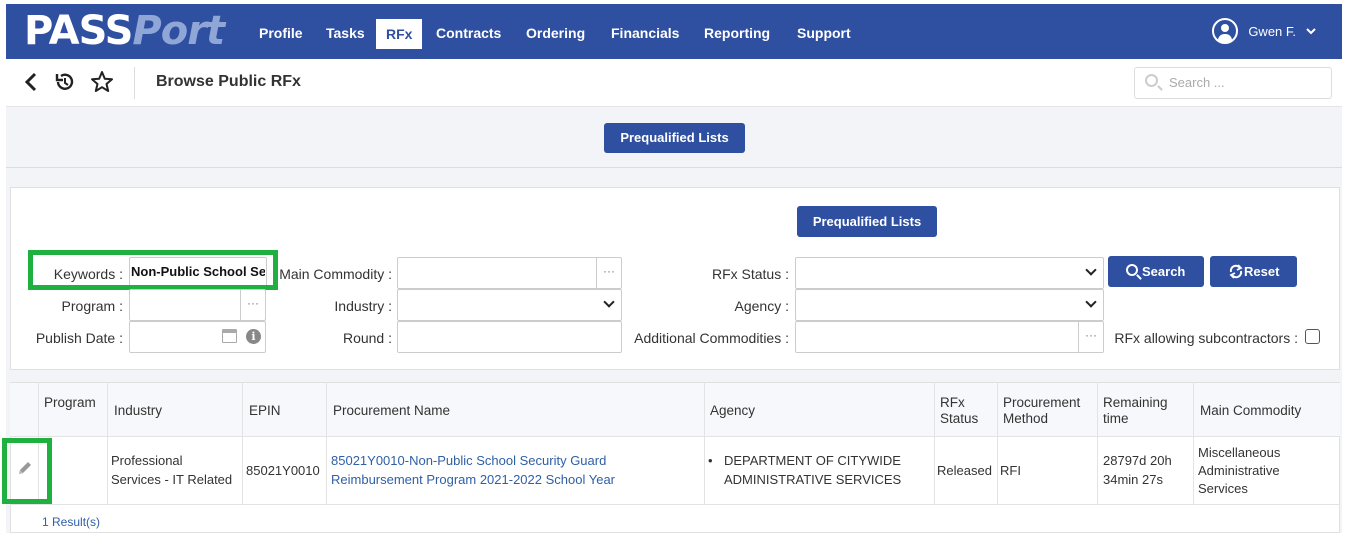 The image size is (1348, 533). I want to click on nav-rfx: RFx, so click(399, 34).